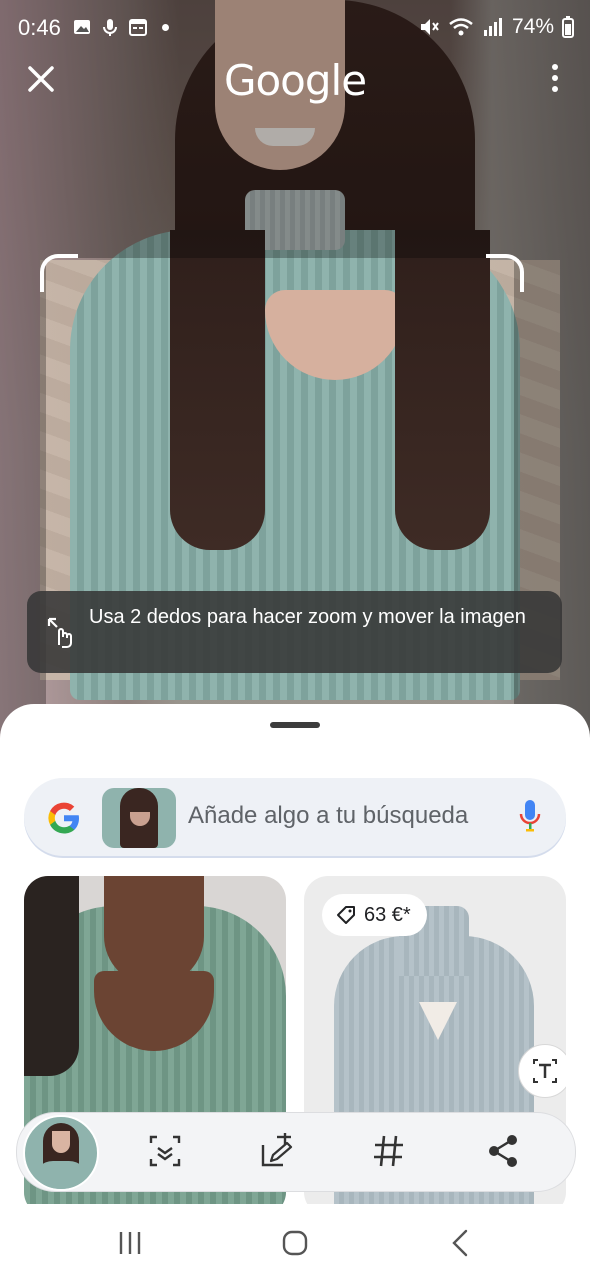 Image resolution: width=590 pixels, height=1280 pixels. What do you see at coordinates (505, 273) in the screenshot?
I see `crop-corner-top-right` at bounding box center [505, 273].